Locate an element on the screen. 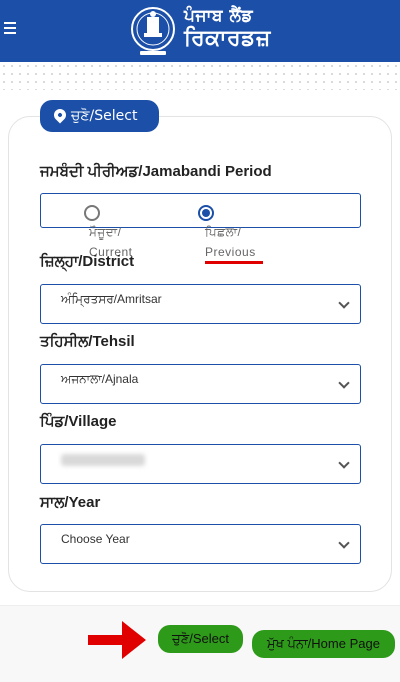 The width and height of the screenshot is (400, 682). select-pill-label: ਚੁਣੋ/Select is located at coordinates (104, 116).